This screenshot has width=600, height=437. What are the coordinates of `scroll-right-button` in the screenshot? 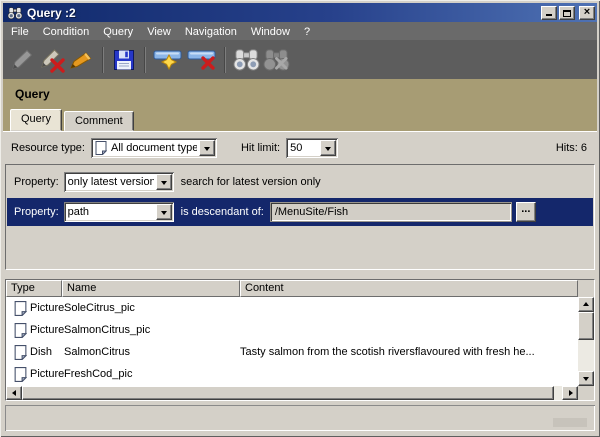 It's located at (570, 393).